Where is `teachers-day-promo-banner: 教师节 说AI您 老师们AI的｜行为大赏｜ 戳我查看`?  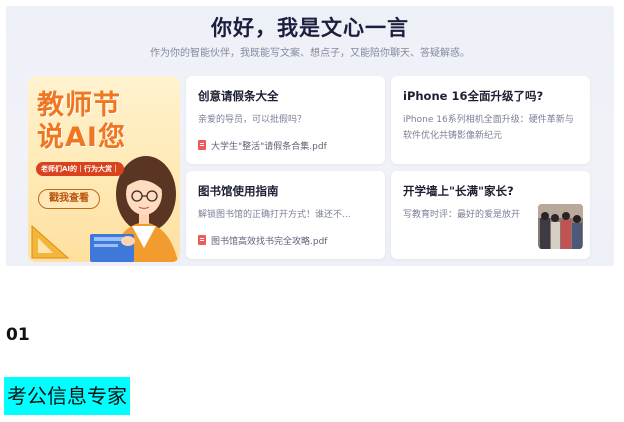
teachers-day-promo-banner: 教师节 说AI您 老师们AI的｜行为大赏｜ 戳我查看 is located at coordinates (104, 169).